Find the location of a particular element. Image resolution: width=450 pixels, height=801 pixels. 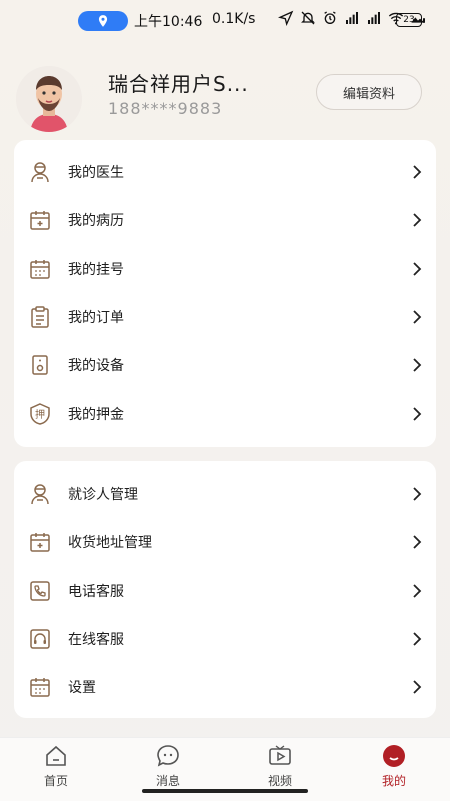

menu-item-medical-record: 我的病历 is located at coordinates (225, 220).